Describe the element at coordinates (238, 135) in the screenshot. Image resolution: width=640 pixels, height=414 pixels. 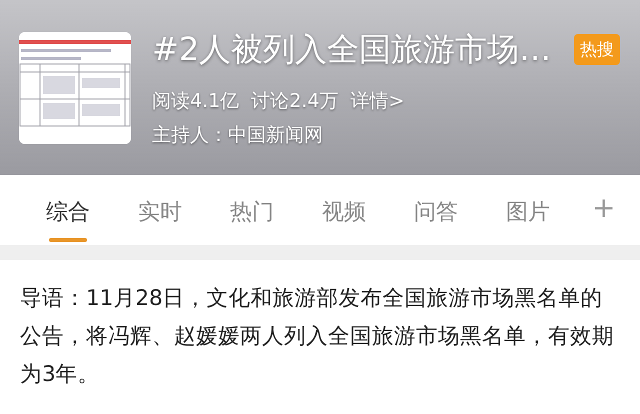
I see `host-text: 主持人：中国新闻网` at that location.